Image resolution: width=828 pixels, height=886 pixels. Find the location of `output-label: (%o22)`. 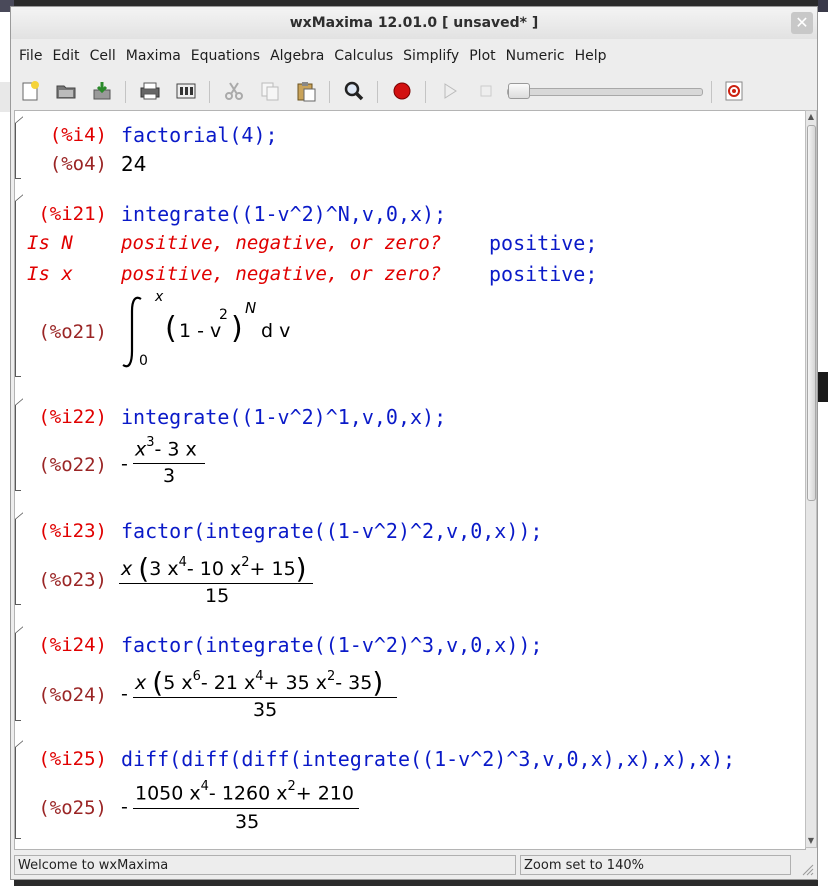

output-label: (%o22) is located at coordinates (72, 465).